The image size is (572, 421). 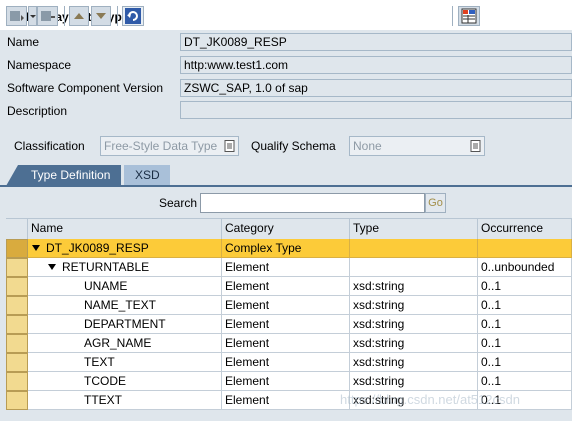 I want to click on table-row: UNAME Element xsd:string 0..1, so click(x=289, y=286).